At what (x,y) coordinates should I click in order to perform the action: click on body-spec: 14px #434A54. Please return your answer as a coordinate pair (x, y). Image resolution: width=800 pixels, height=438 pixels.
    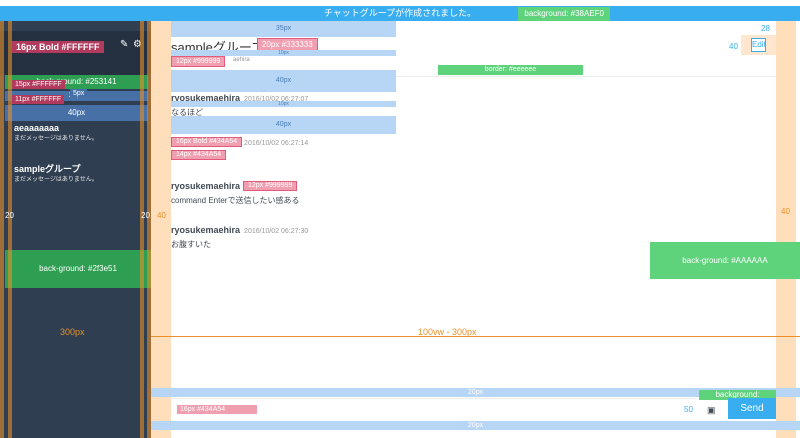
    Looking at the image, I should click on (199, 155).